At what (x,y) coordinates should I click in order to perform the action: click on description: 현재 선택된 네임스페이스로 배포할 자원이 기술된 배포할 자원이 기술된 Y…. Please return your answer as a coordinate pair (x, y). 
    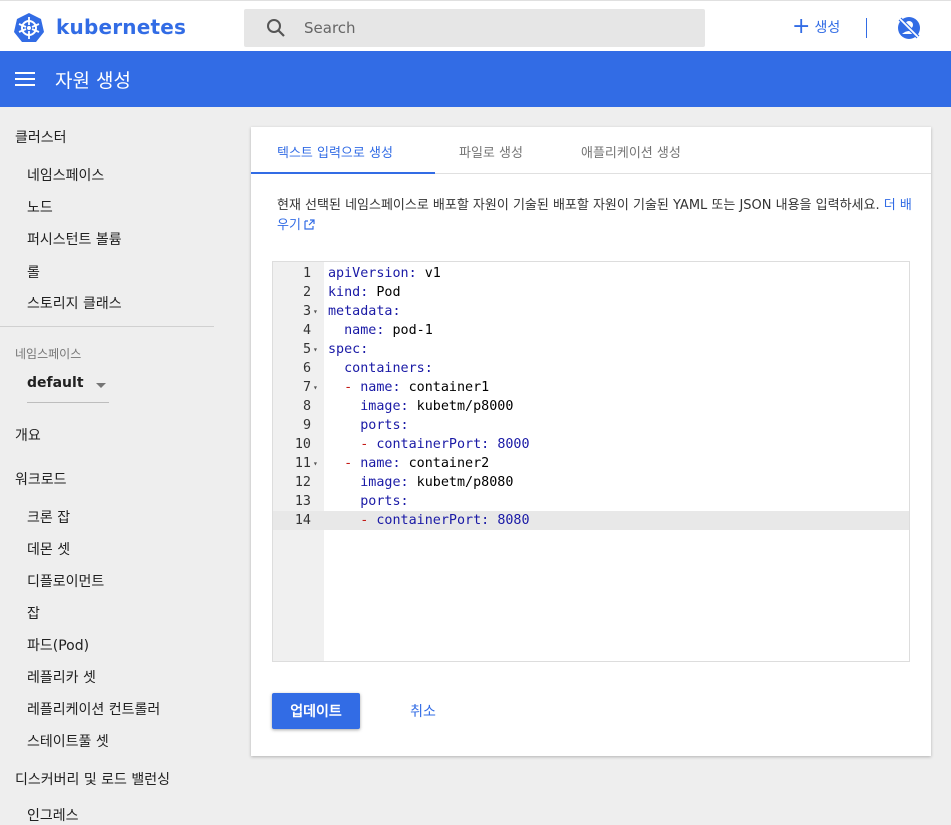
    Looking at the image, I should click on (578, 205).